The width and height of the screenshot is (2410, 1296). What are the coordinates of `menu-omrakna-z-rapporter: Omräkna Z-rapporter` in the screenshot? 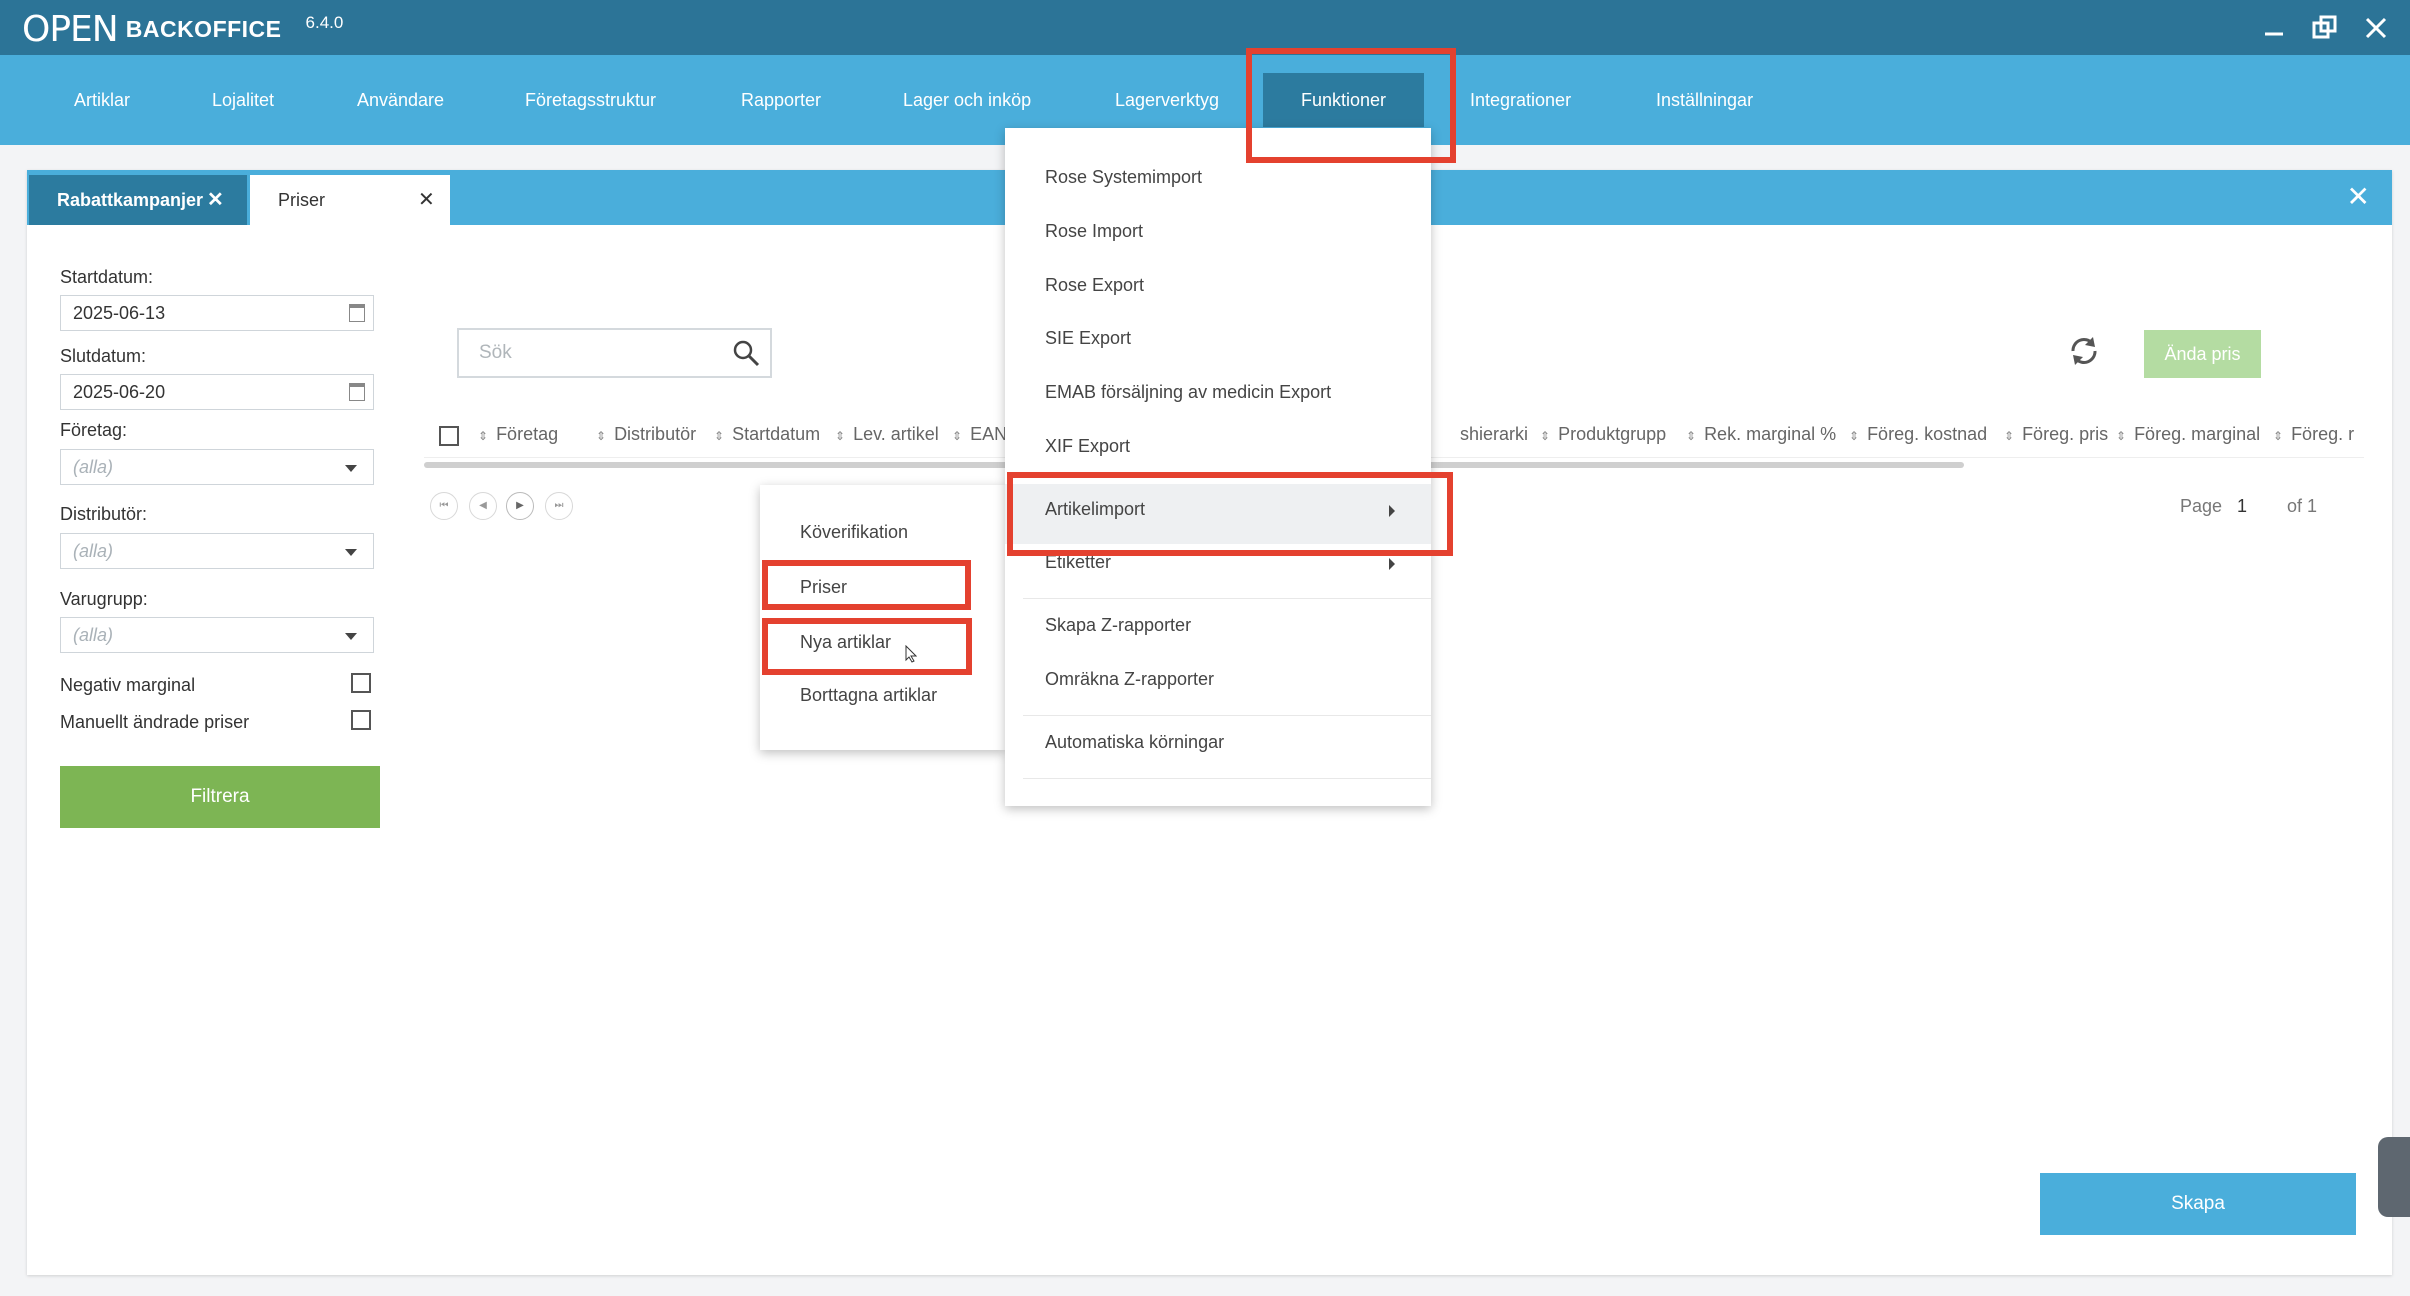 It's located at (1129, 679).